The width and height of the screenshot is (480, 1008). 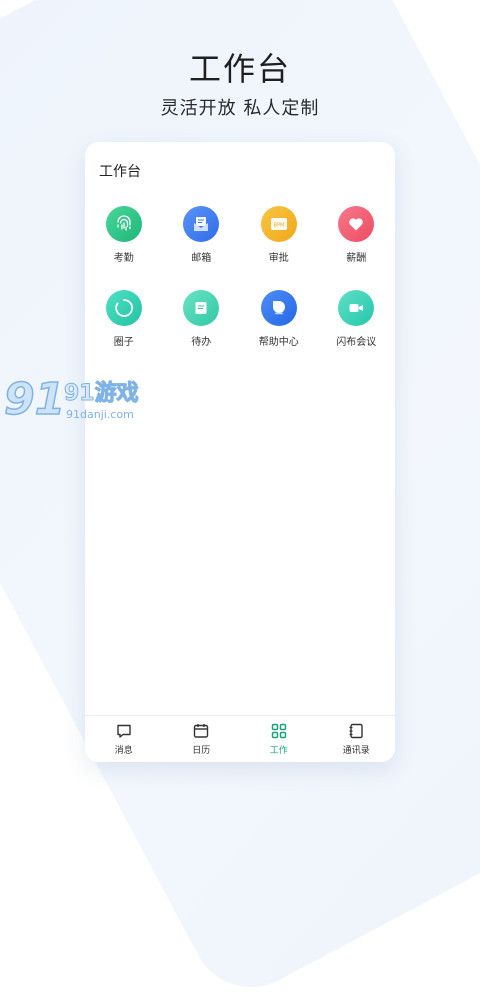 I want to click on app-label: 邮箱, so click(x=201, y=258).